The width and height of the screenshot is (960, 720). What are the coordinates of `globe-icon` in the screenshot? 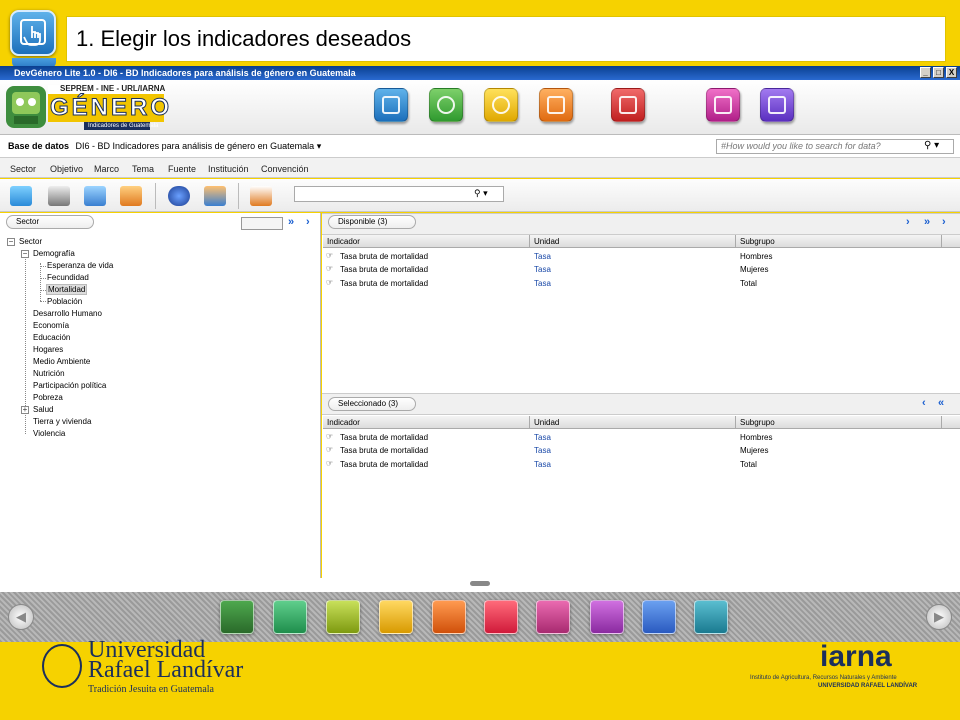 It's located at (446, 105).